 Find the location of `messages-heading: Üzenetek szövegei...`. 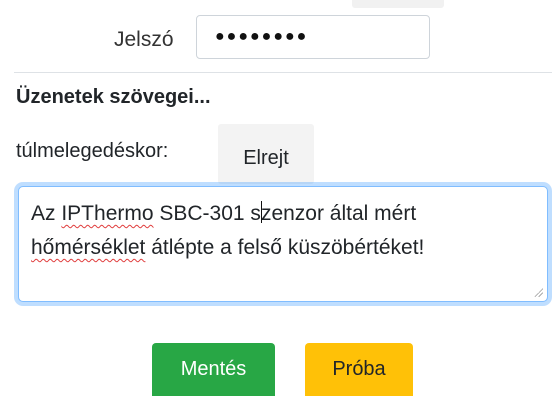

messages-heading: Üzenetek szövegei... is located at coordinates (113, 97).